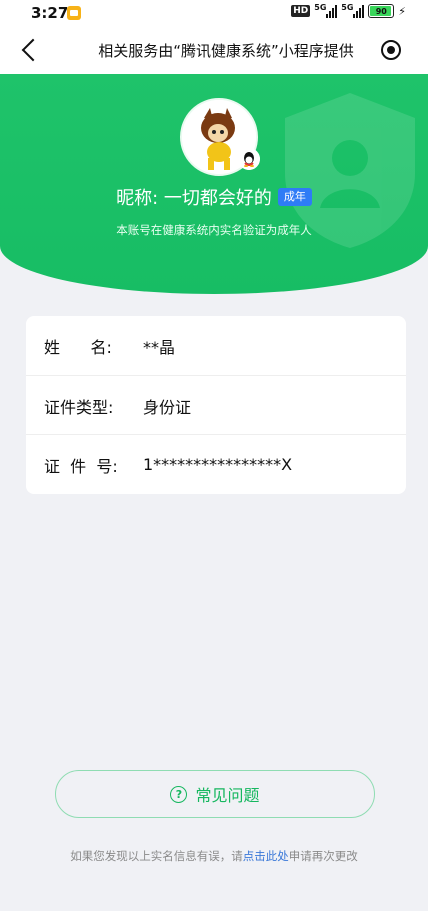 The width and height of the screenshot is (428, 911). I want to click on nav-title: 相关服务由“腾讯健康系统”小程序提供, so click(226, 50).